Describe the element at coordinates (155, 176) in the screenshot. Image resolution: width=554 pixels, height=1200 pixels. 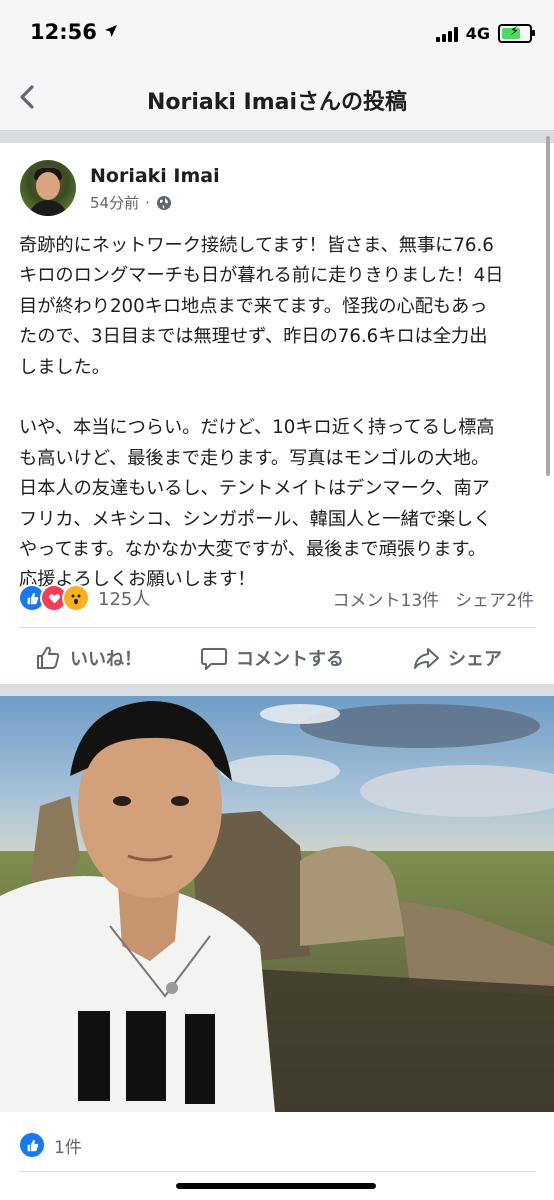
I see `author-name: Noriaki Imai` at that location.